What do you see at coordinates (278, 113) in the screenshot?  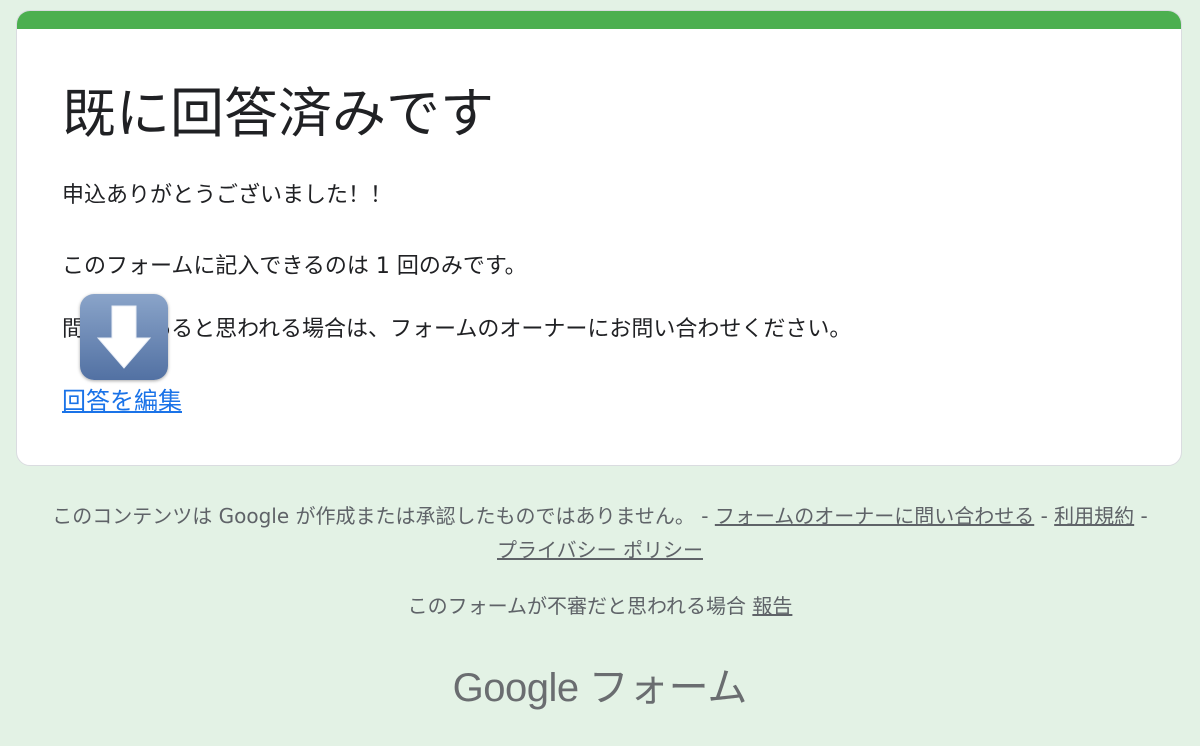 I see `page-title: 既に回答済みです` at bounding box center [278, 113].